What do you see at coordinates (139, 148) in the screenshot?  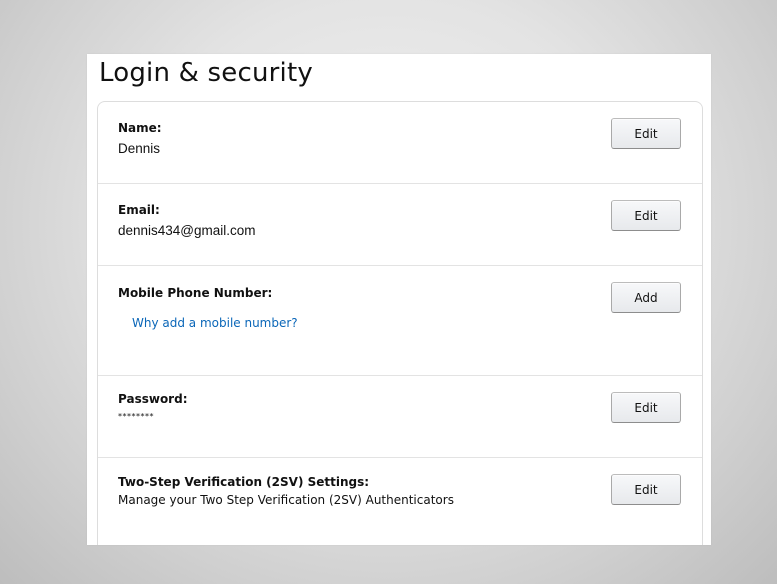 I see `name-value: Dennis` at bounding box center [139, 148].